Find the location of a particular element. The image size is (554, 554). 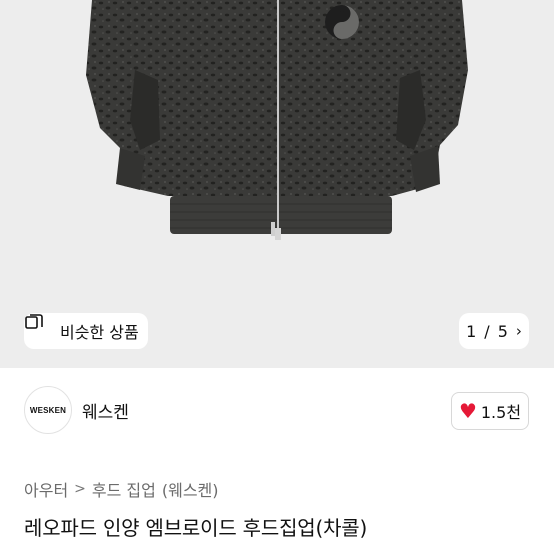

brand-logo: WESKEN is located at coordinates (48, 410).